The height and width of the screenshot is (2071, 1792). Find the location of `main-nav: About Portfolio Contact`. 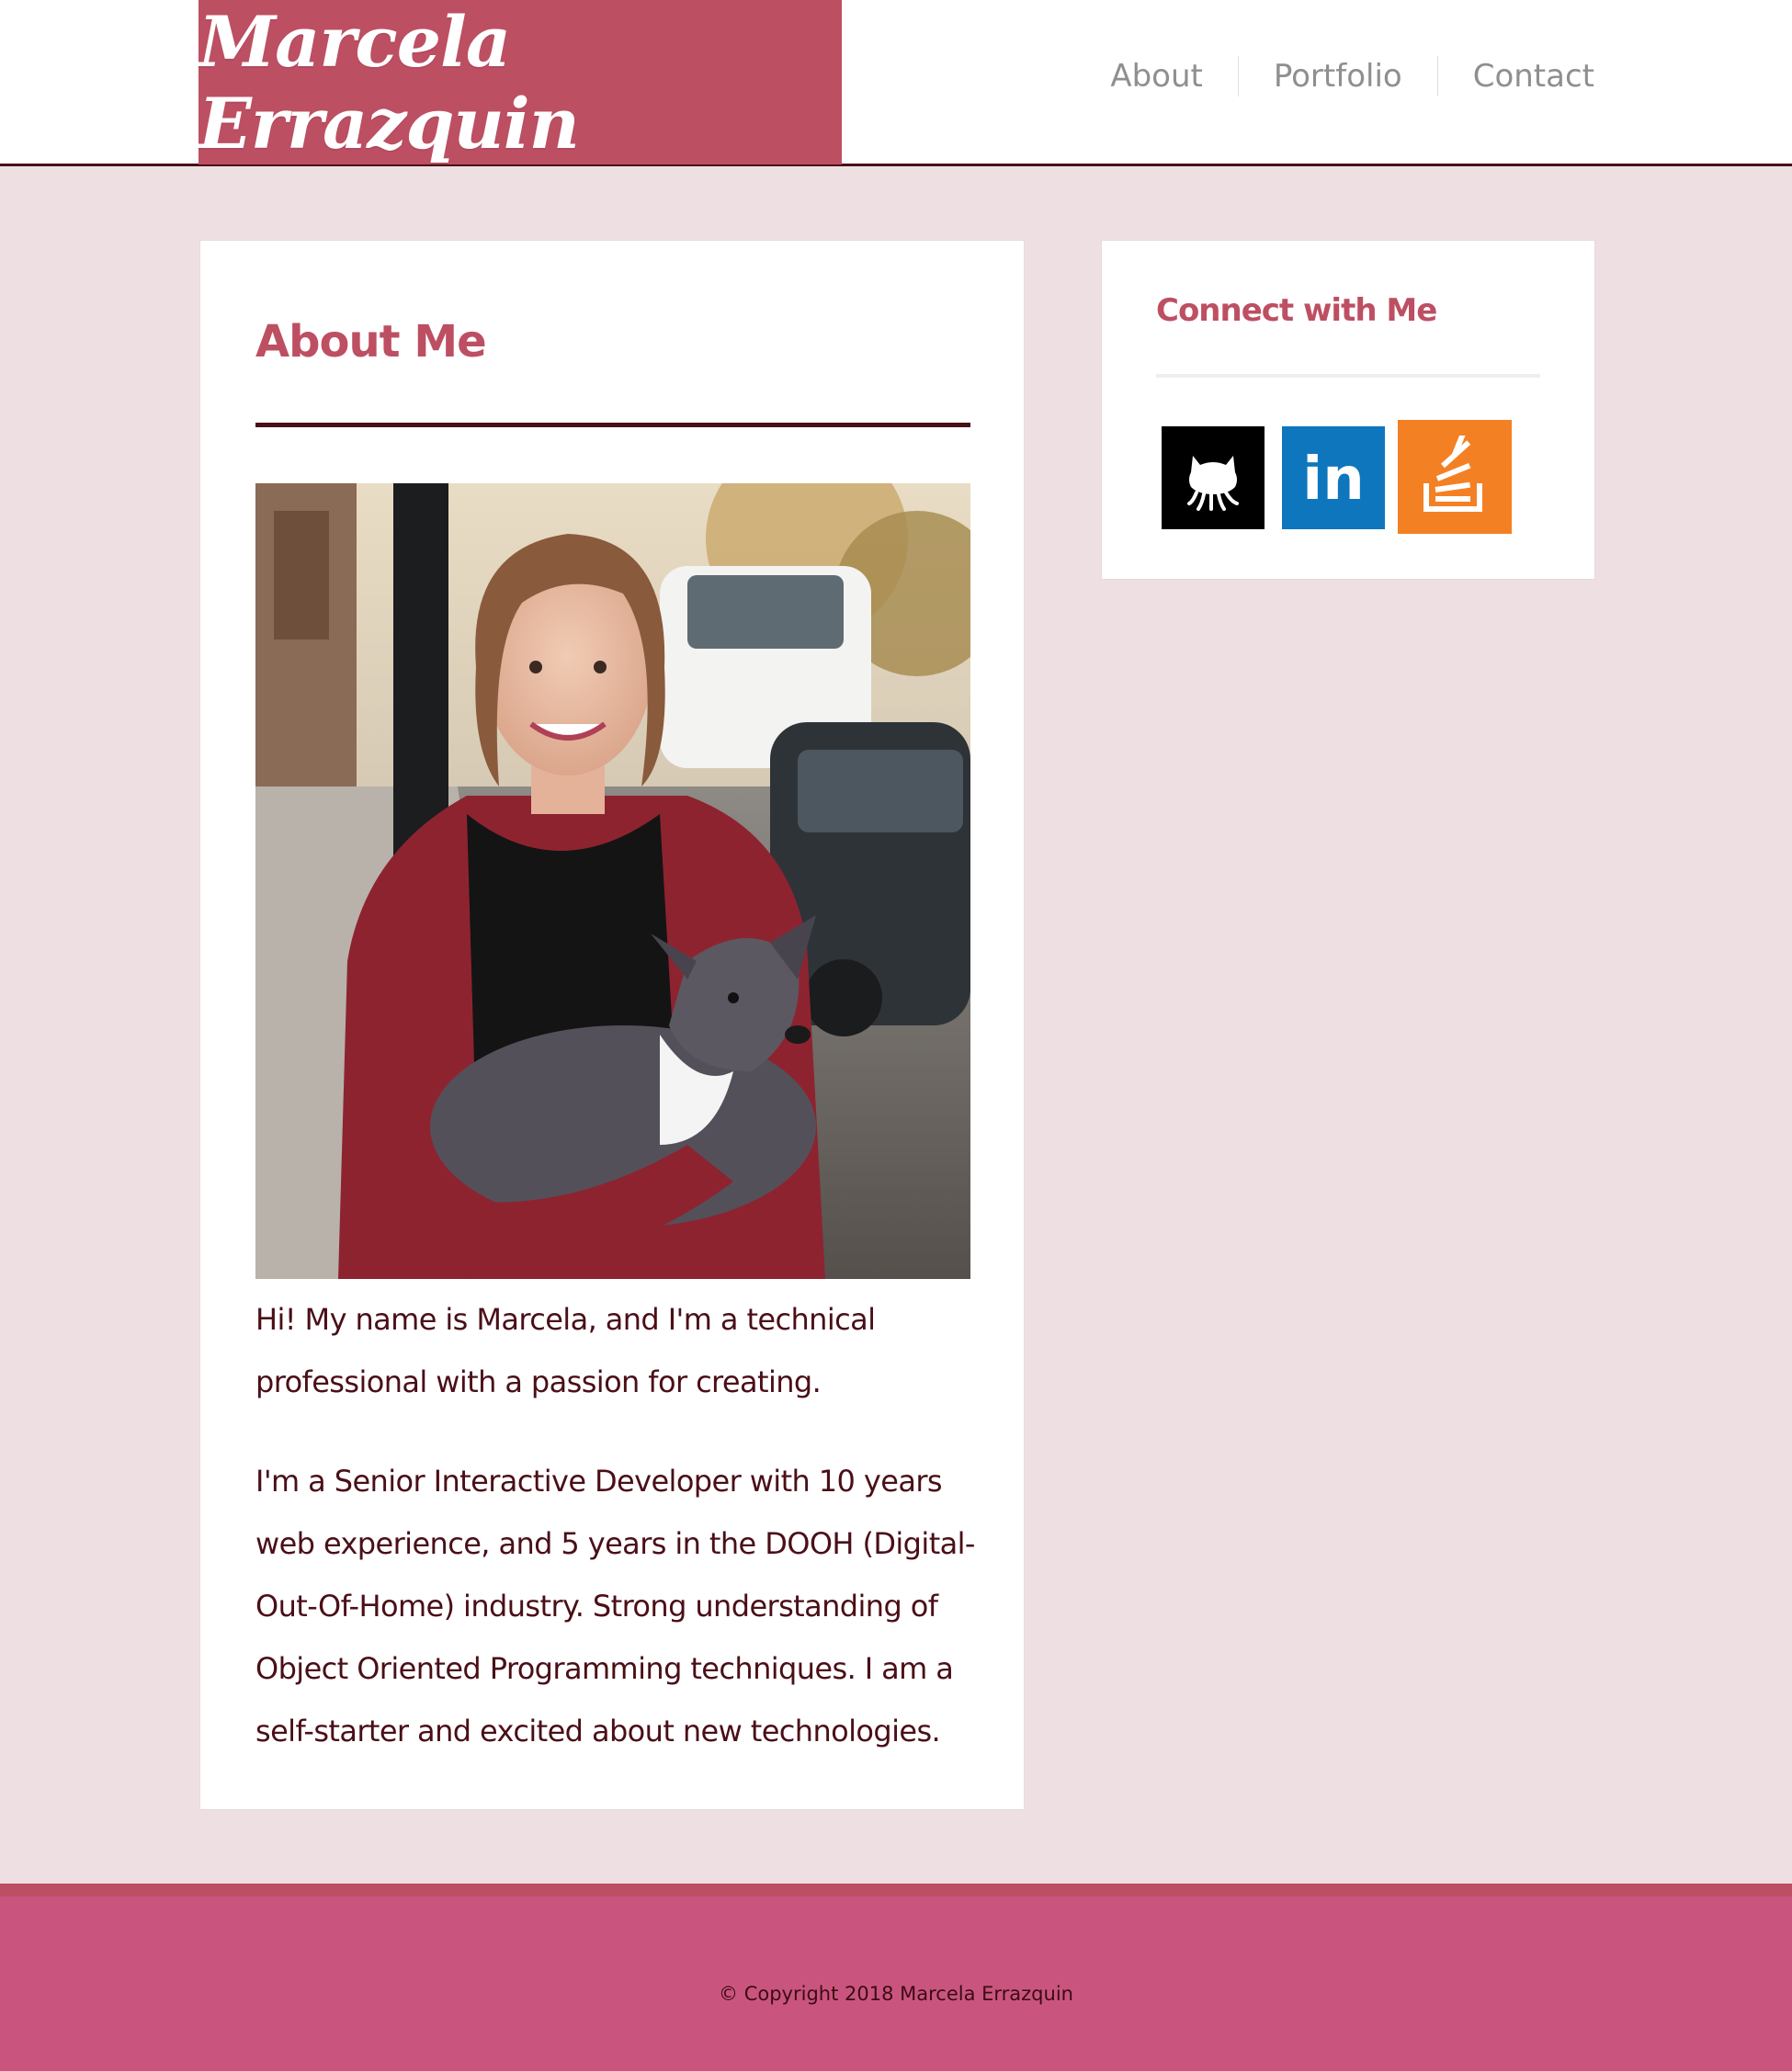

main-nav: About Portfolio Contact is located at coordinates (1334, 76).